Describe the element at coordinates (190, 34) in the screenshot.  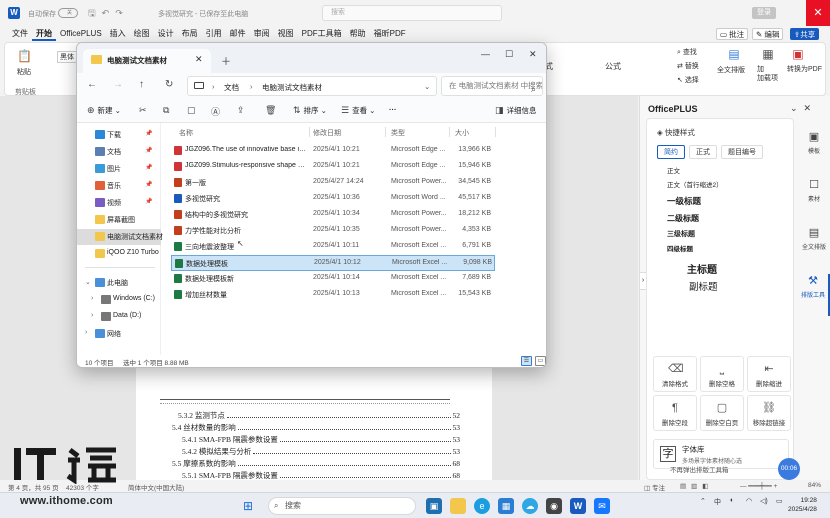
I see `ribbon-tab: 布局` at that location.